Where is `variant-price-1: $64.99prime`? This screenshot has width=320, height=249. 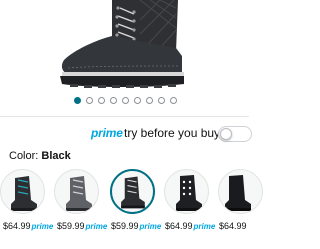 variant-price-1: $64.99prime is located at coordinates (28, 226).